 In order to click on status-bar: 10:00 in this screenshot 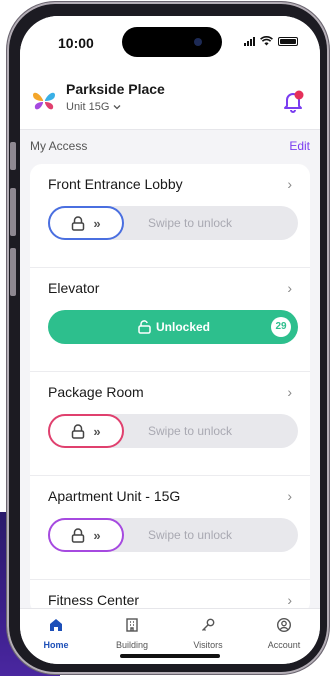, I will do `click(170, 42)`.